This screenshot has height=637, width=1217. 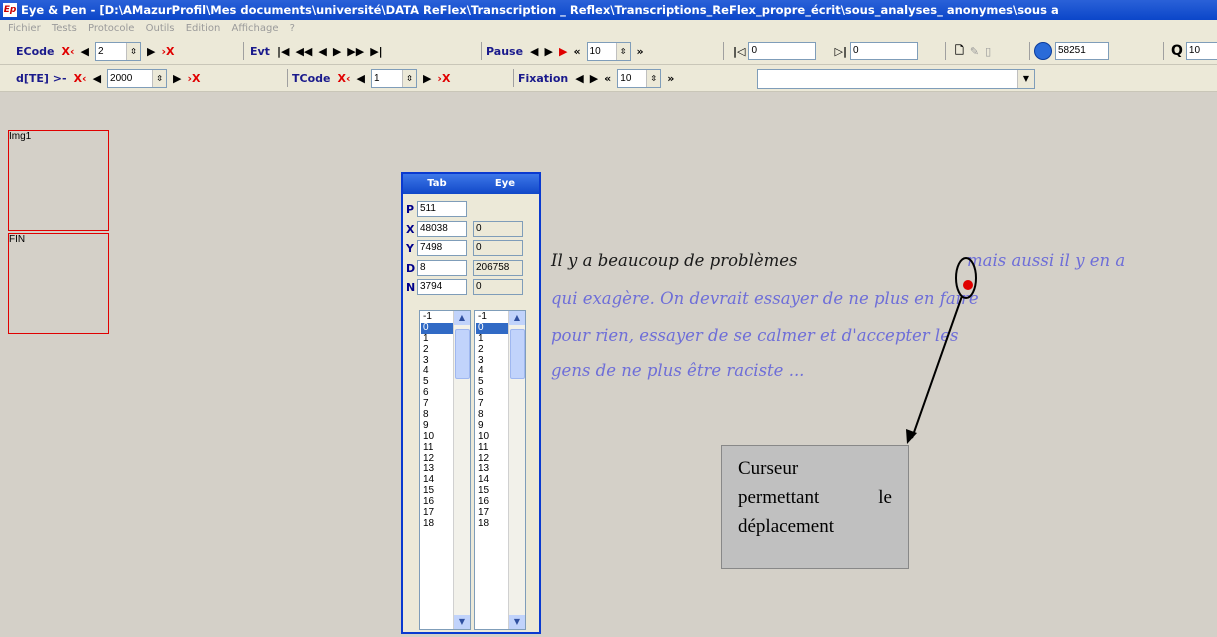 I want to click on callout-box: Curseur permettant le déplacement, so click(x=815, y=507).